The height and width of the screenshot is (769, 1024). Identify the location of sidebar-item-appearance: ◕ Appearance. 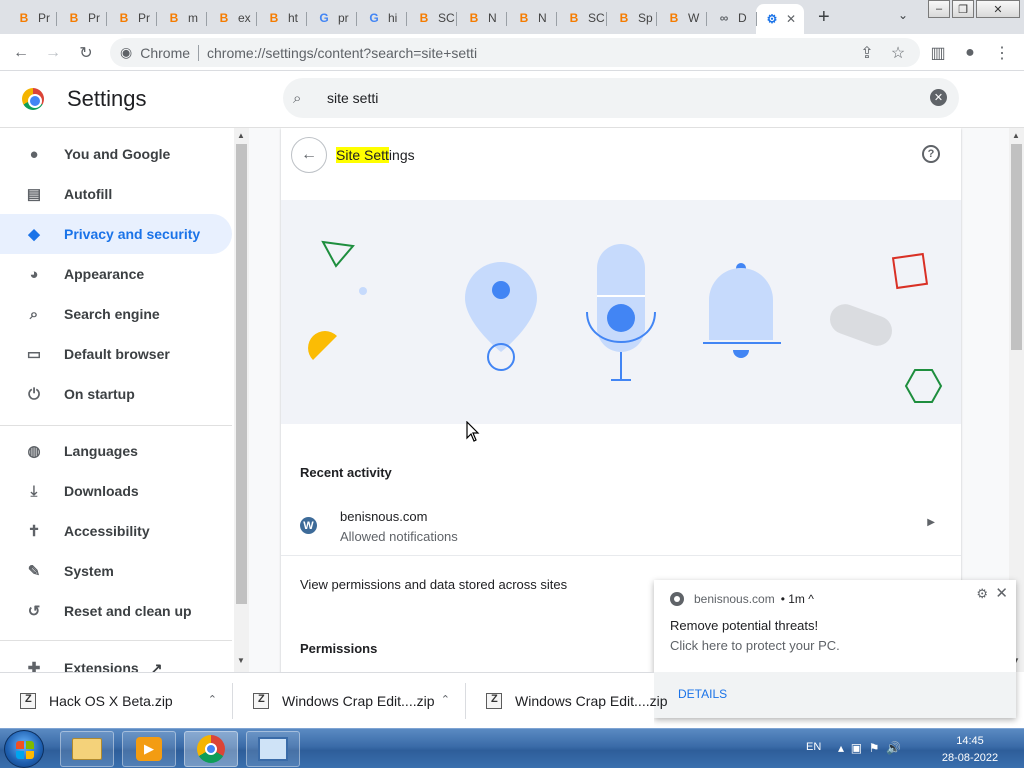
(116, 274).